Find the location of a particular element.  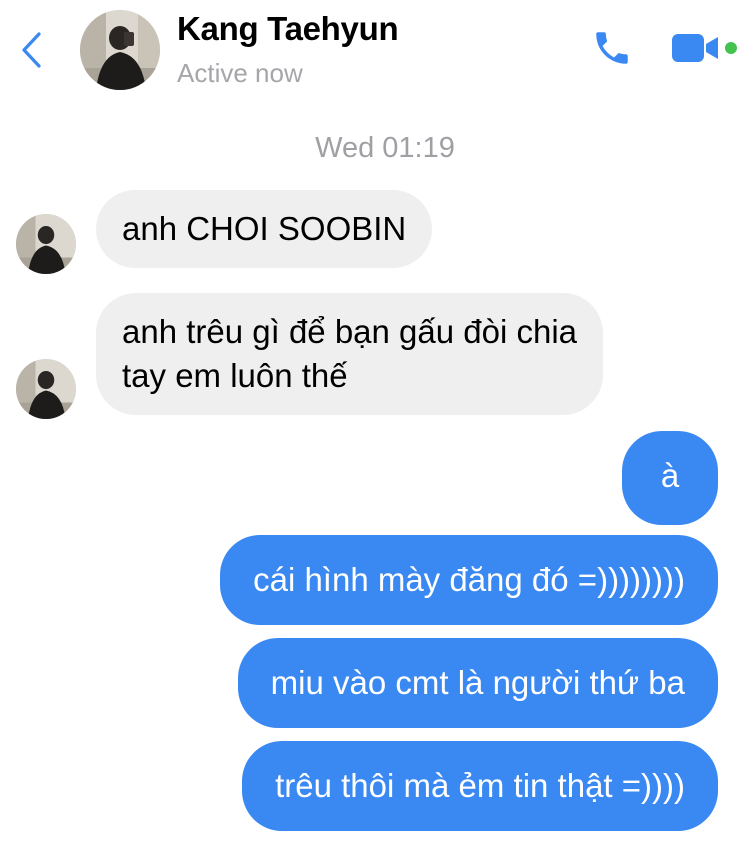

voice-call-button is located at coordinates (612, 48).